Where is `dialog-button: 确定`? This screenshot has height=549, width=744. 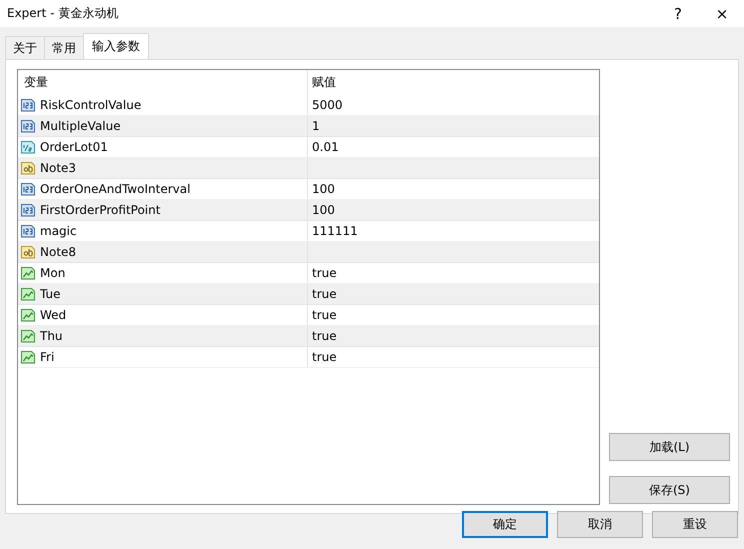
dialog-button: 确定 is located at coordinates (505, 524).